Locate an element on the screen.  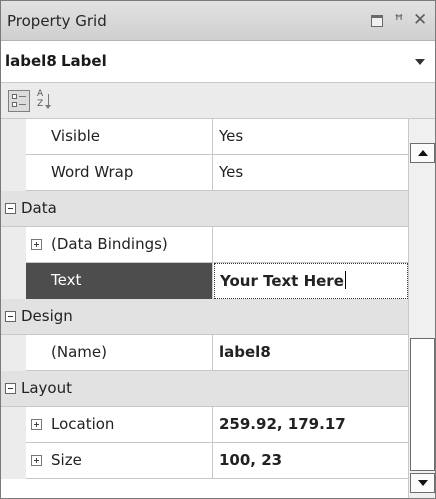
property-row-size: Size 100, 23 is located at coordinates (204, 461).